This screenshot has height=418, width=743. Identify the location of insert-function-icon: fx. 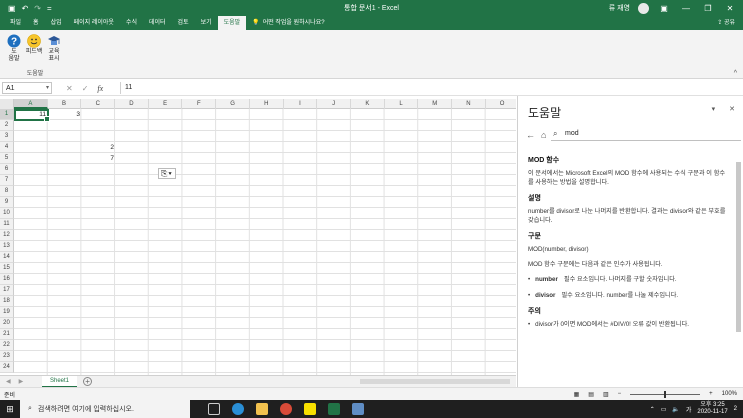
(100, 88).